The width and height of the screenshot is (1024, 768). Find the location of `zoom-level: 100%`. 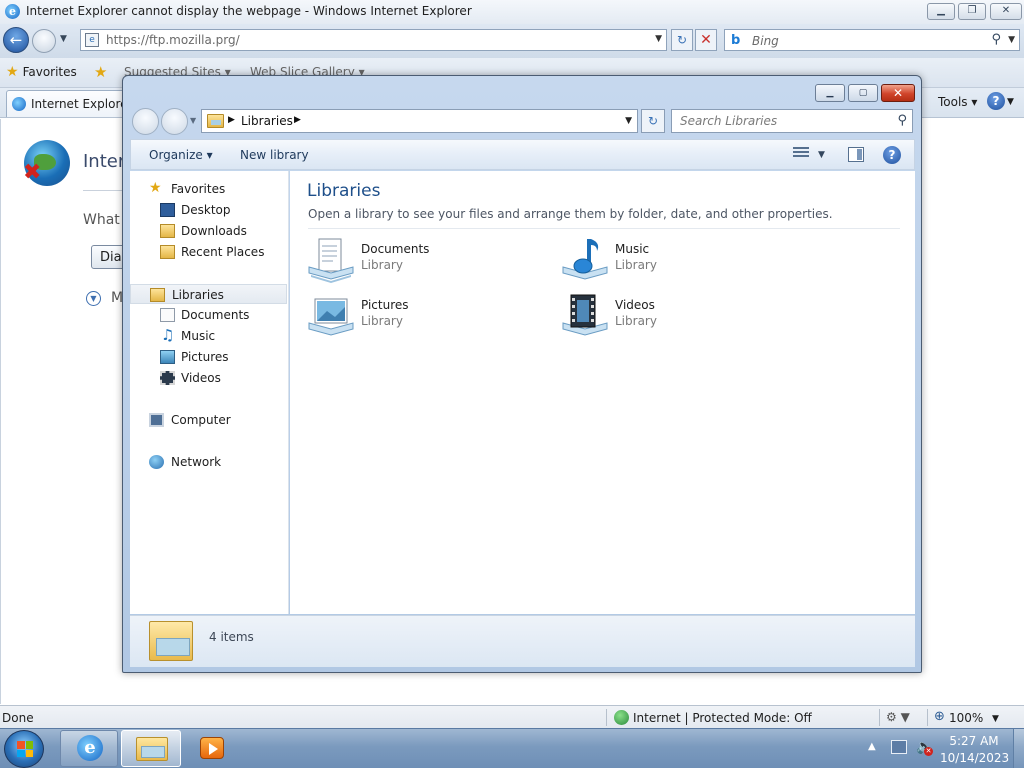

zoom-level: 100% is located at coordinates (966, 718).